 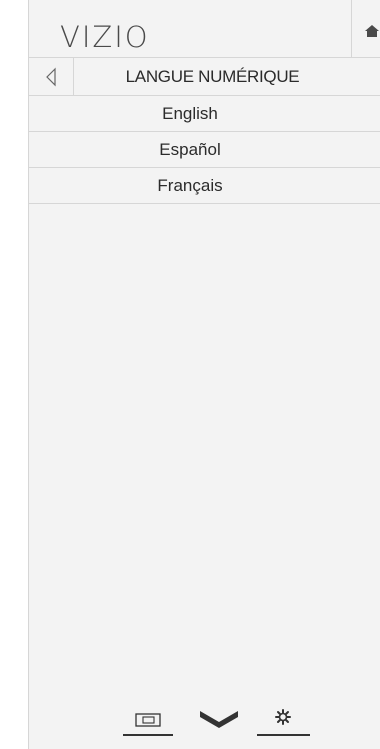 I want to click on bottom-nav, so click(x=204, y=720).